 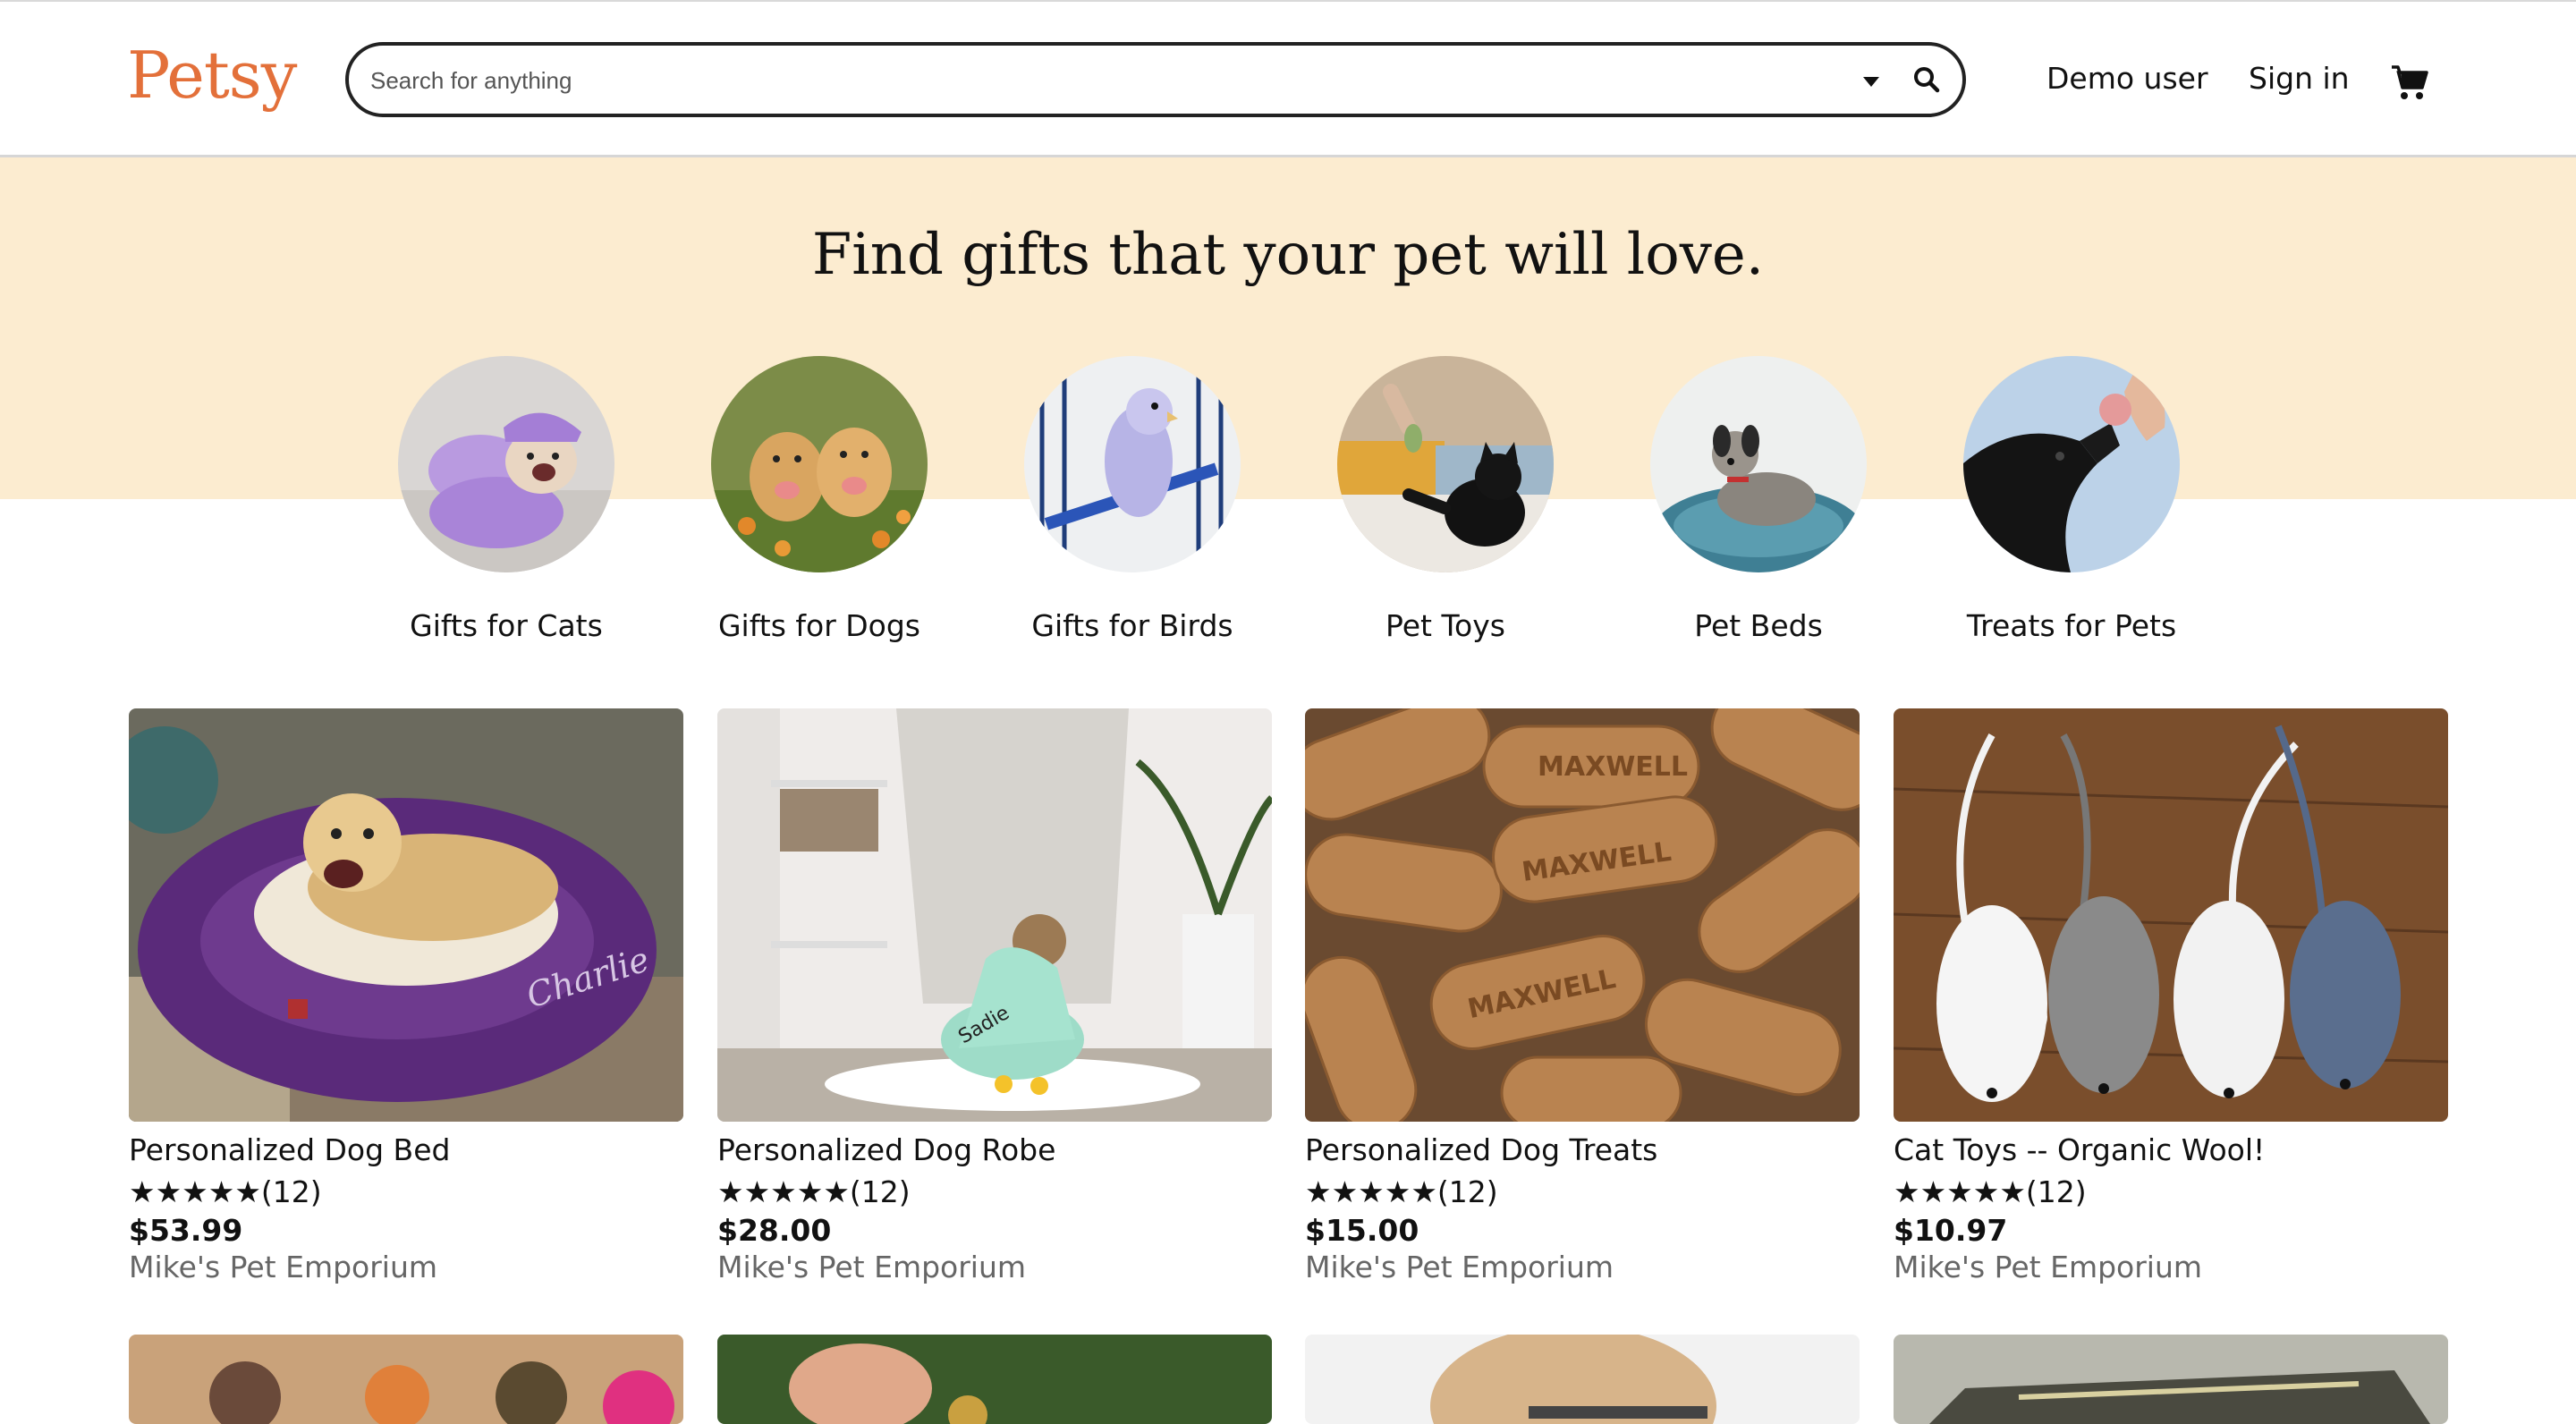 I want to click on category-pet-toys: Pet Toys, so click(x=1445, y=499).